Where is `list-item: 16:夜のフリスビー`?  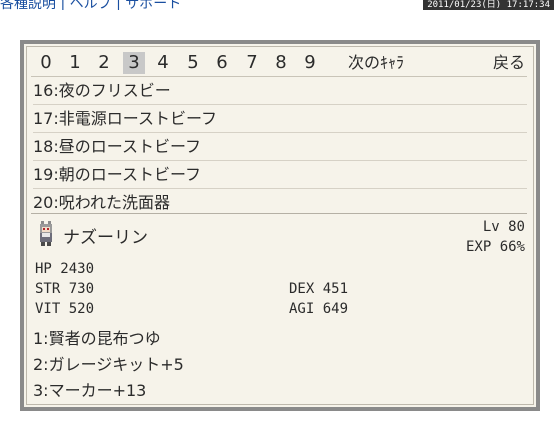
list-item: 16:夜のフリスビー is located at coordinates (280, 91).